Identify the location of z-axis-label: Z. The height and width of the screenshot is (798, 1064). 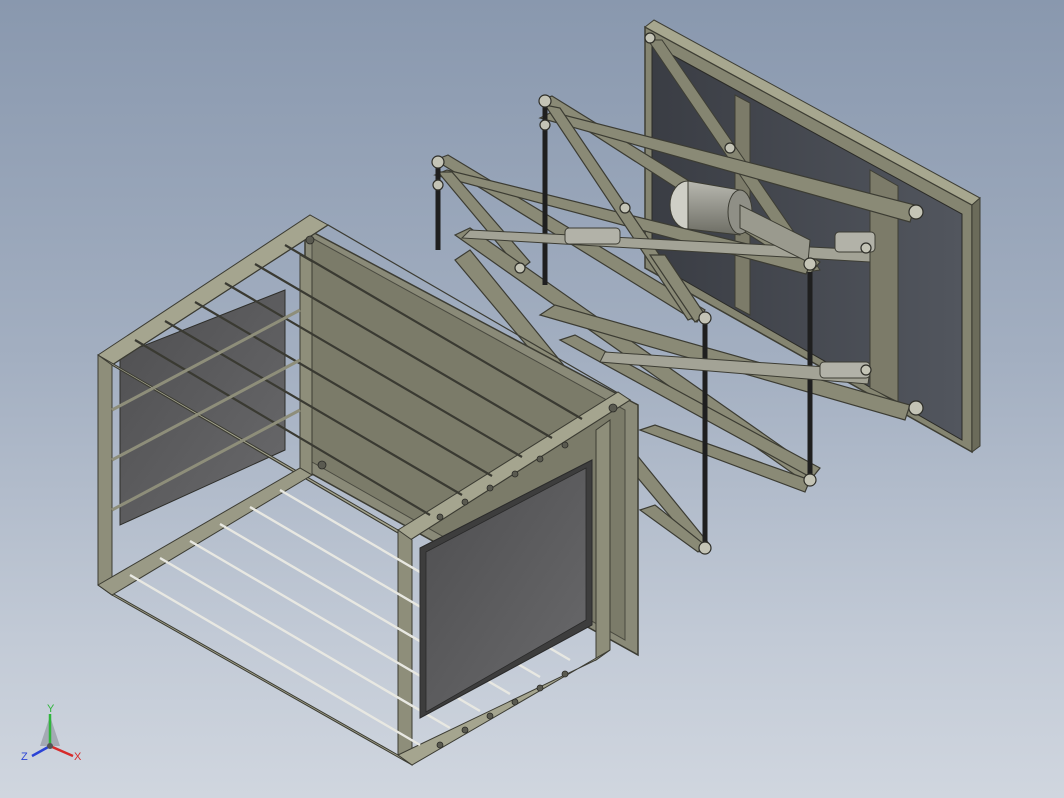
(24, 757).